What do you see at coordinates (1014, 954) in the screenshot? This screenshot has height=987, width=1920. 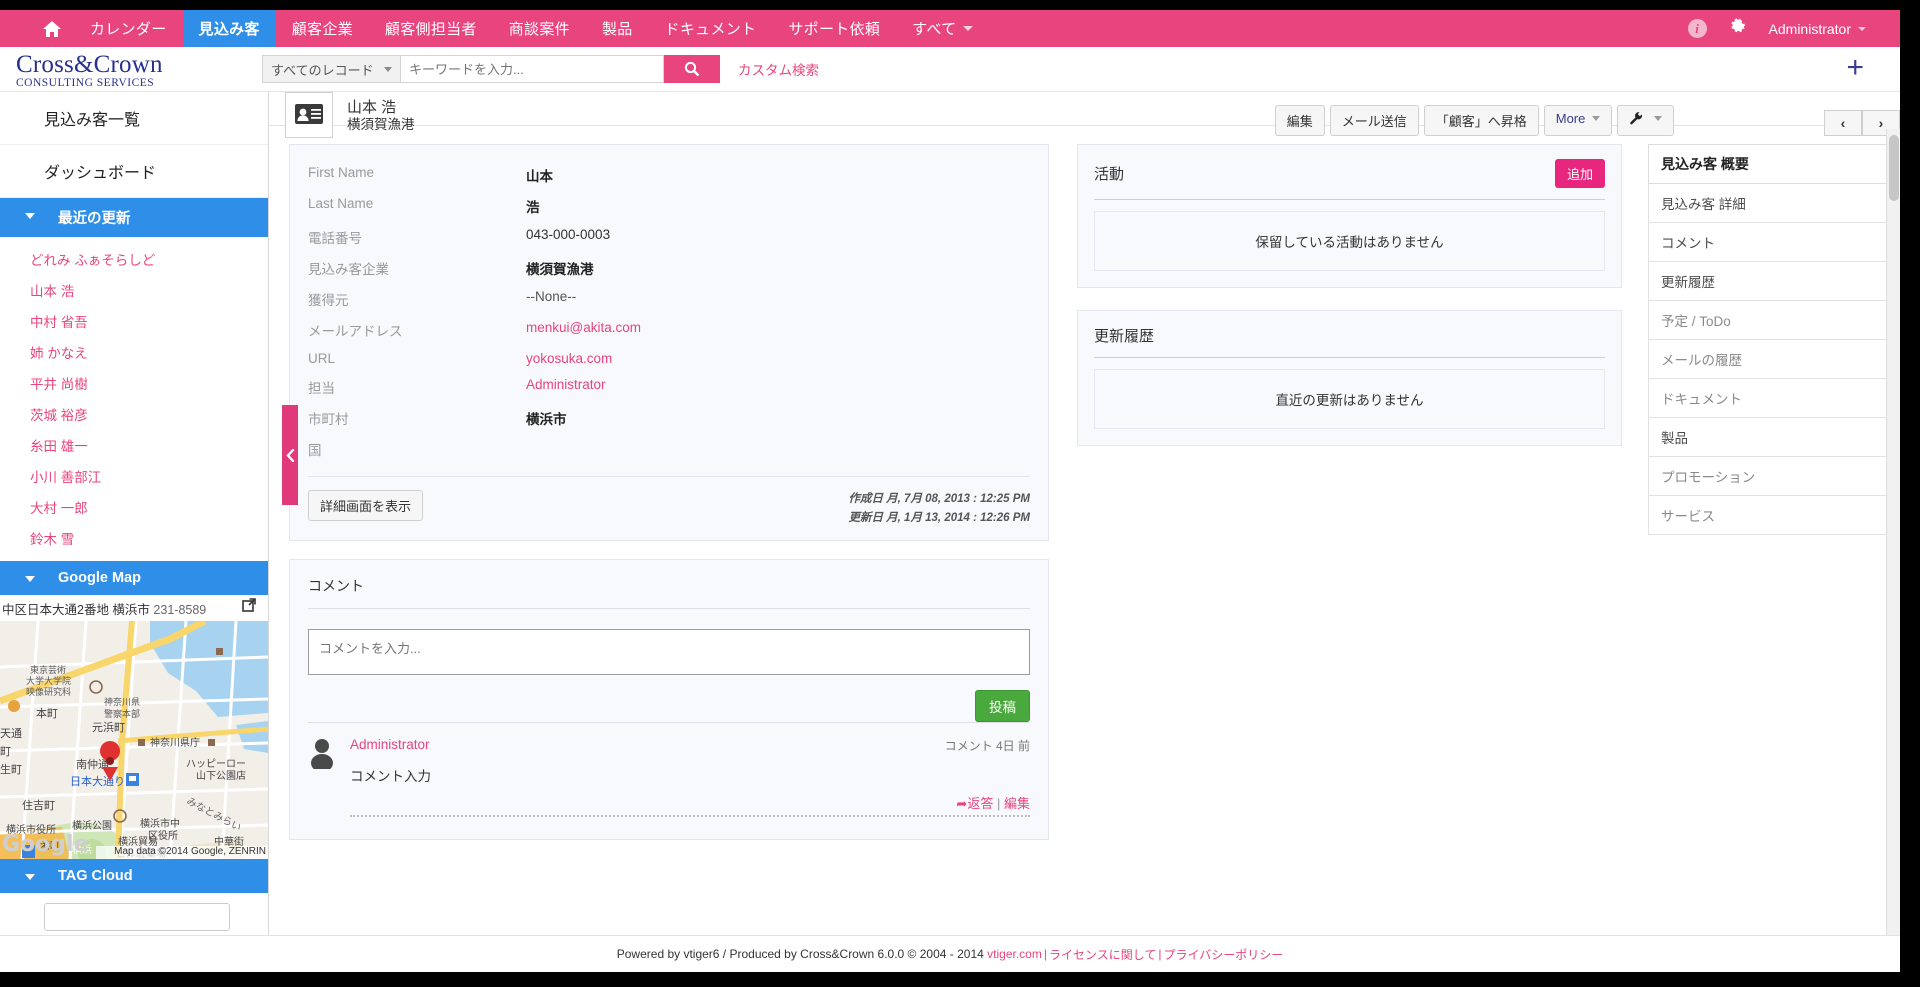 I see `footer-link-vtiger: vtiger.com` at bounding box center [1014, 954].